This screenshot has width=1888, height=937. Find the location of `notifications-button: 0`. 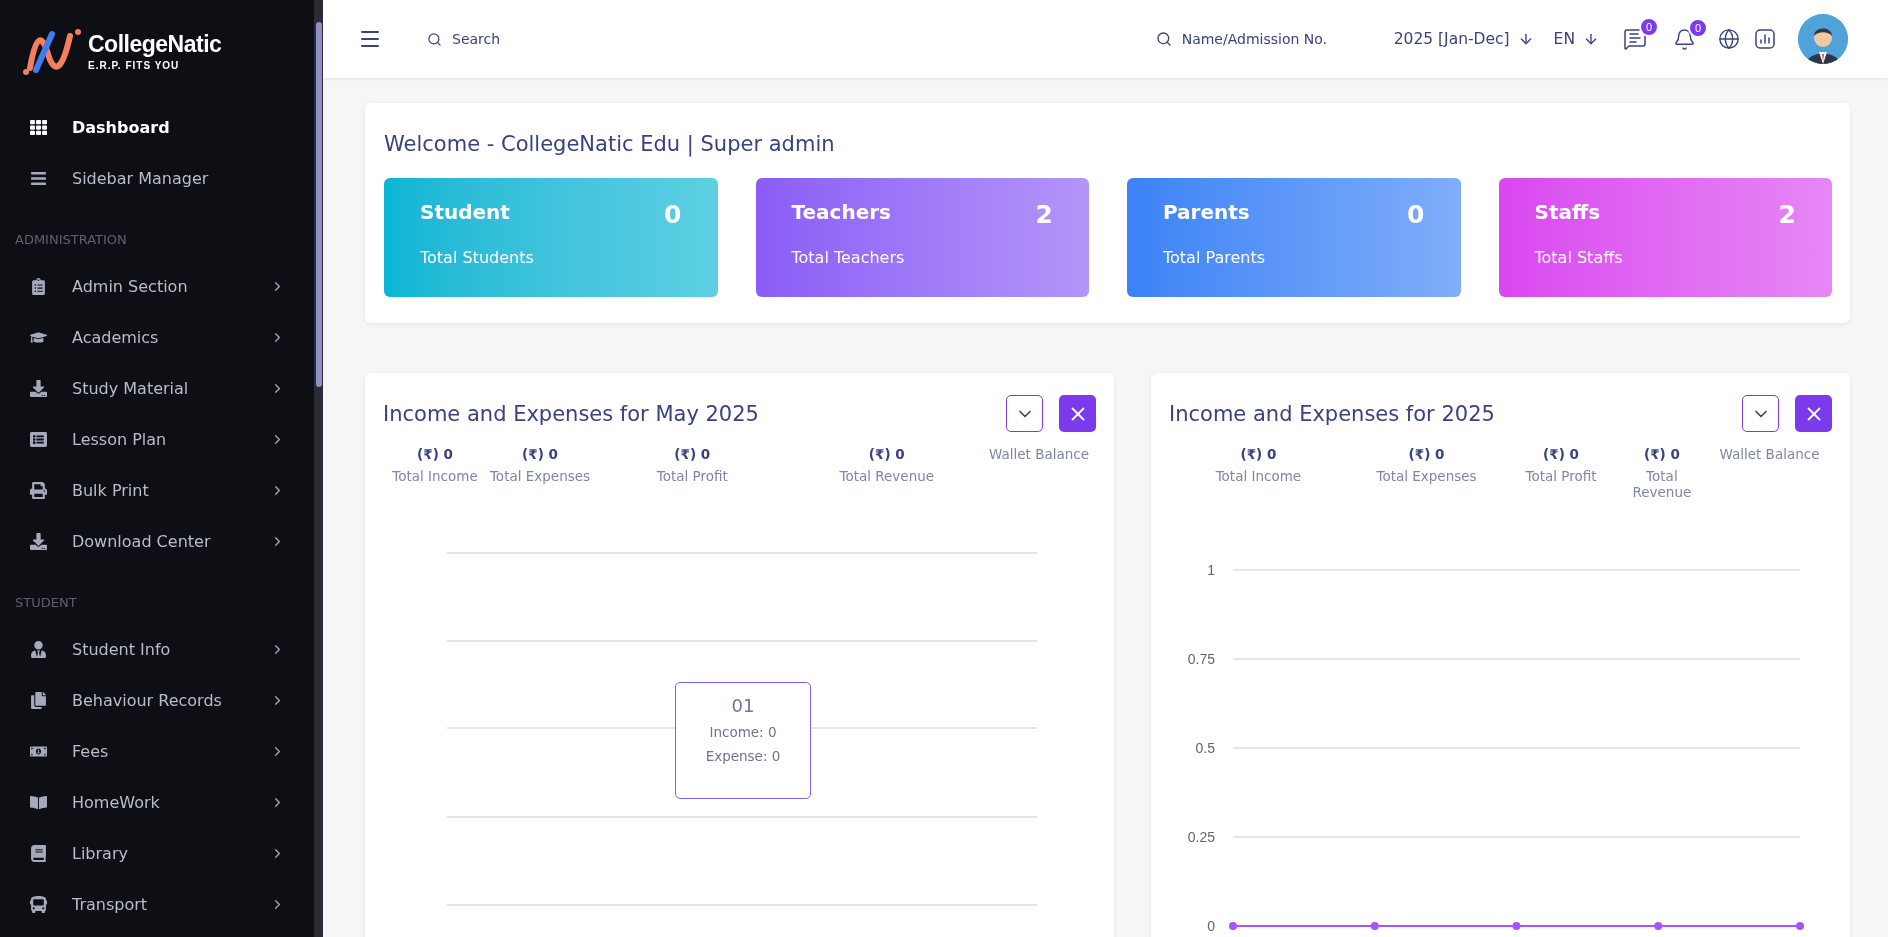

notifications-button: 0 is located at coordinates (1690, 34).